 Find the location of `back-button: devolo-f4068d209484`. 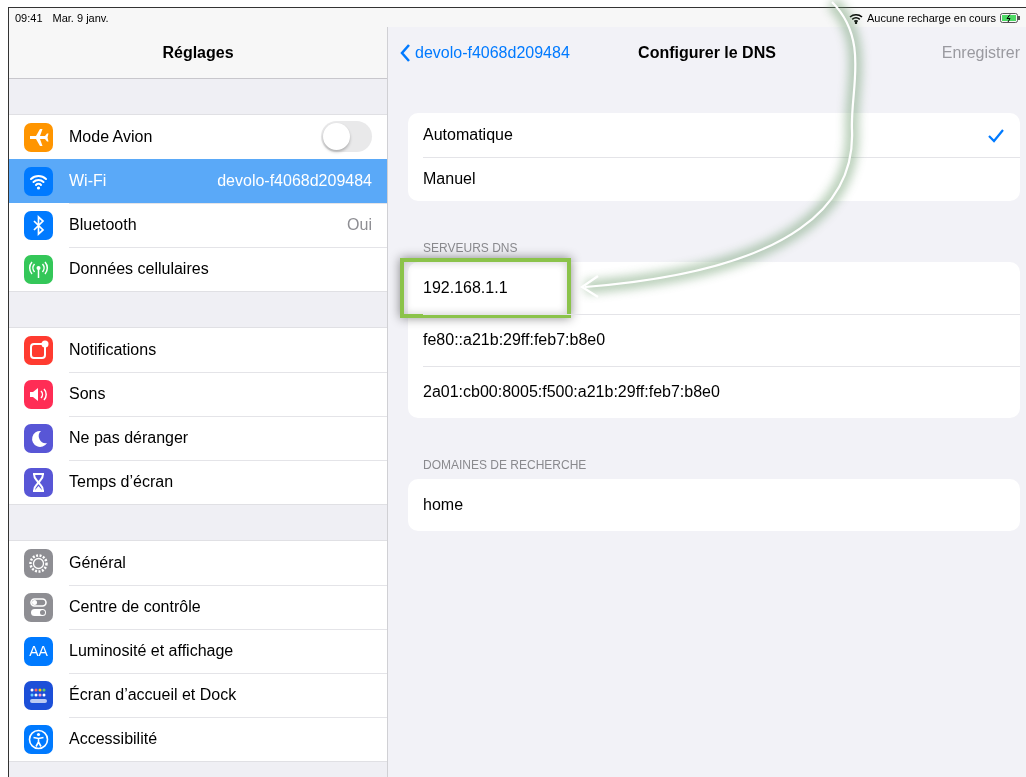

back-button: devolo-f4068d209484 is located at coordinates (485, 52).